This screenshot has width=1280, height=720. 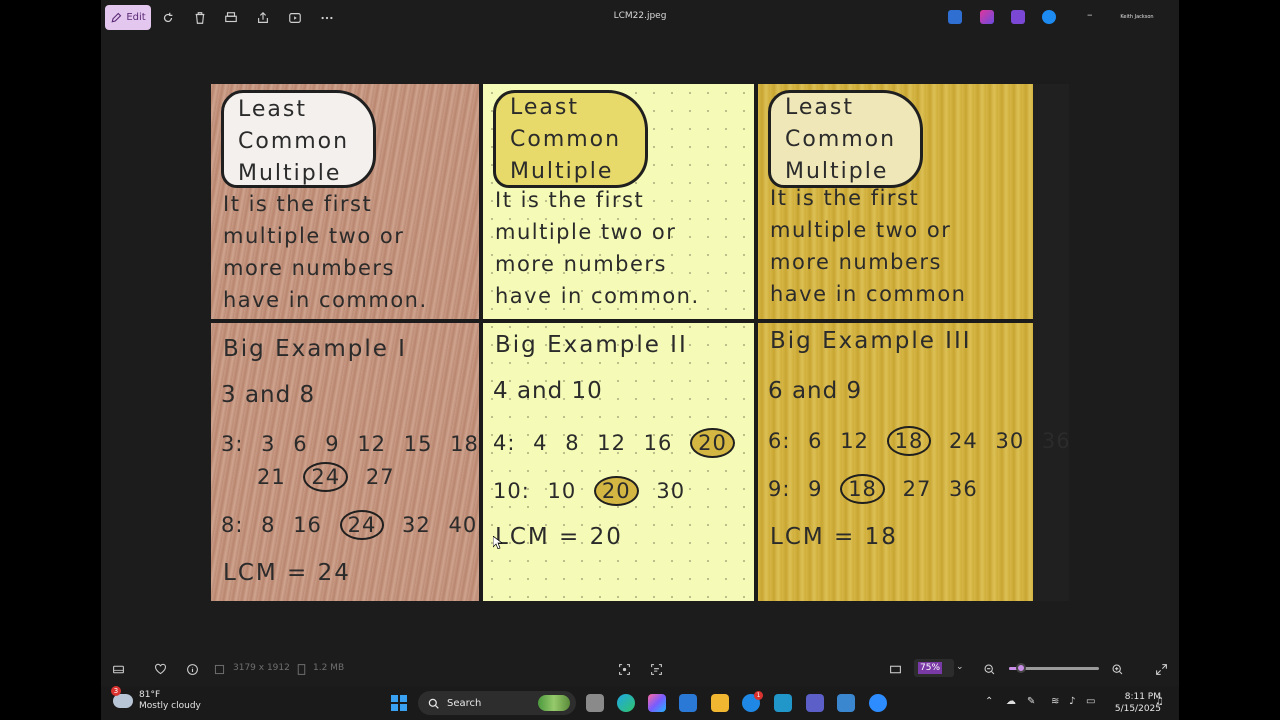 What do you see at coordinates (464, 444) in the screenshot?
I see `multiple: 18` at bounding box center [464, 444].